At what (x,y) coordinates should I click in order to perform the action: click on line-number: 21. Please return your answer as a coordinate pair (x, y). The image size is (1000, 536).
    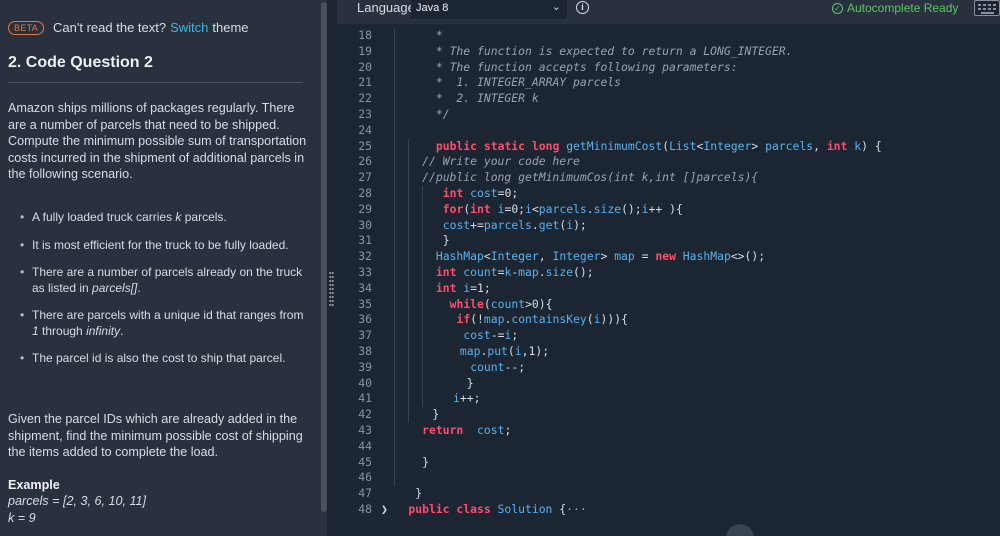
    Looking at the image, I should click on (365, 82).